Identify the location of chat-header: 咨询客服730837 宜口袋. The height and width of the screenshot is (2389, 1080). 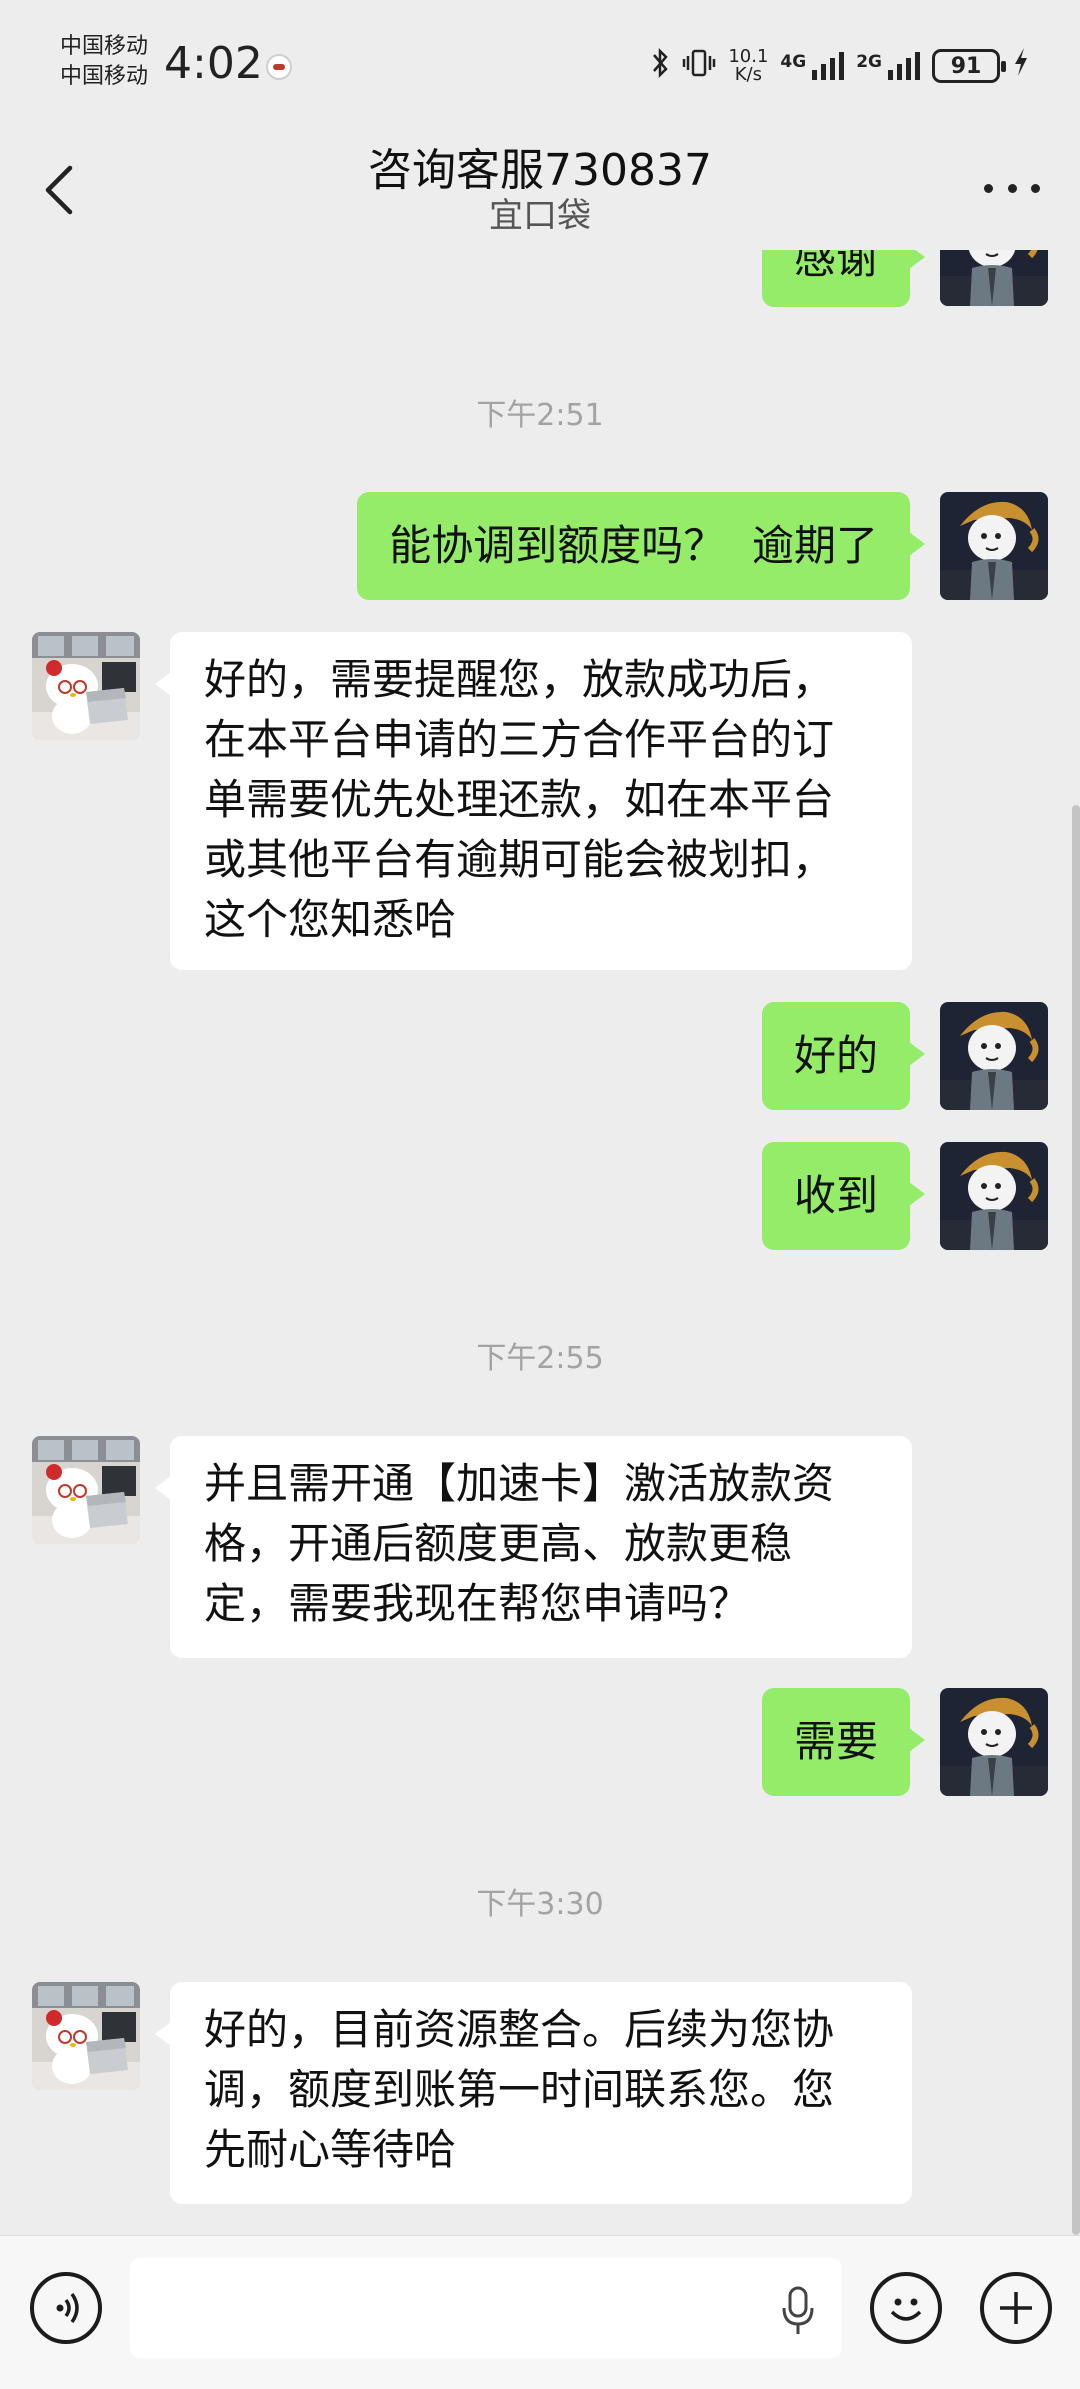
(540, 190).